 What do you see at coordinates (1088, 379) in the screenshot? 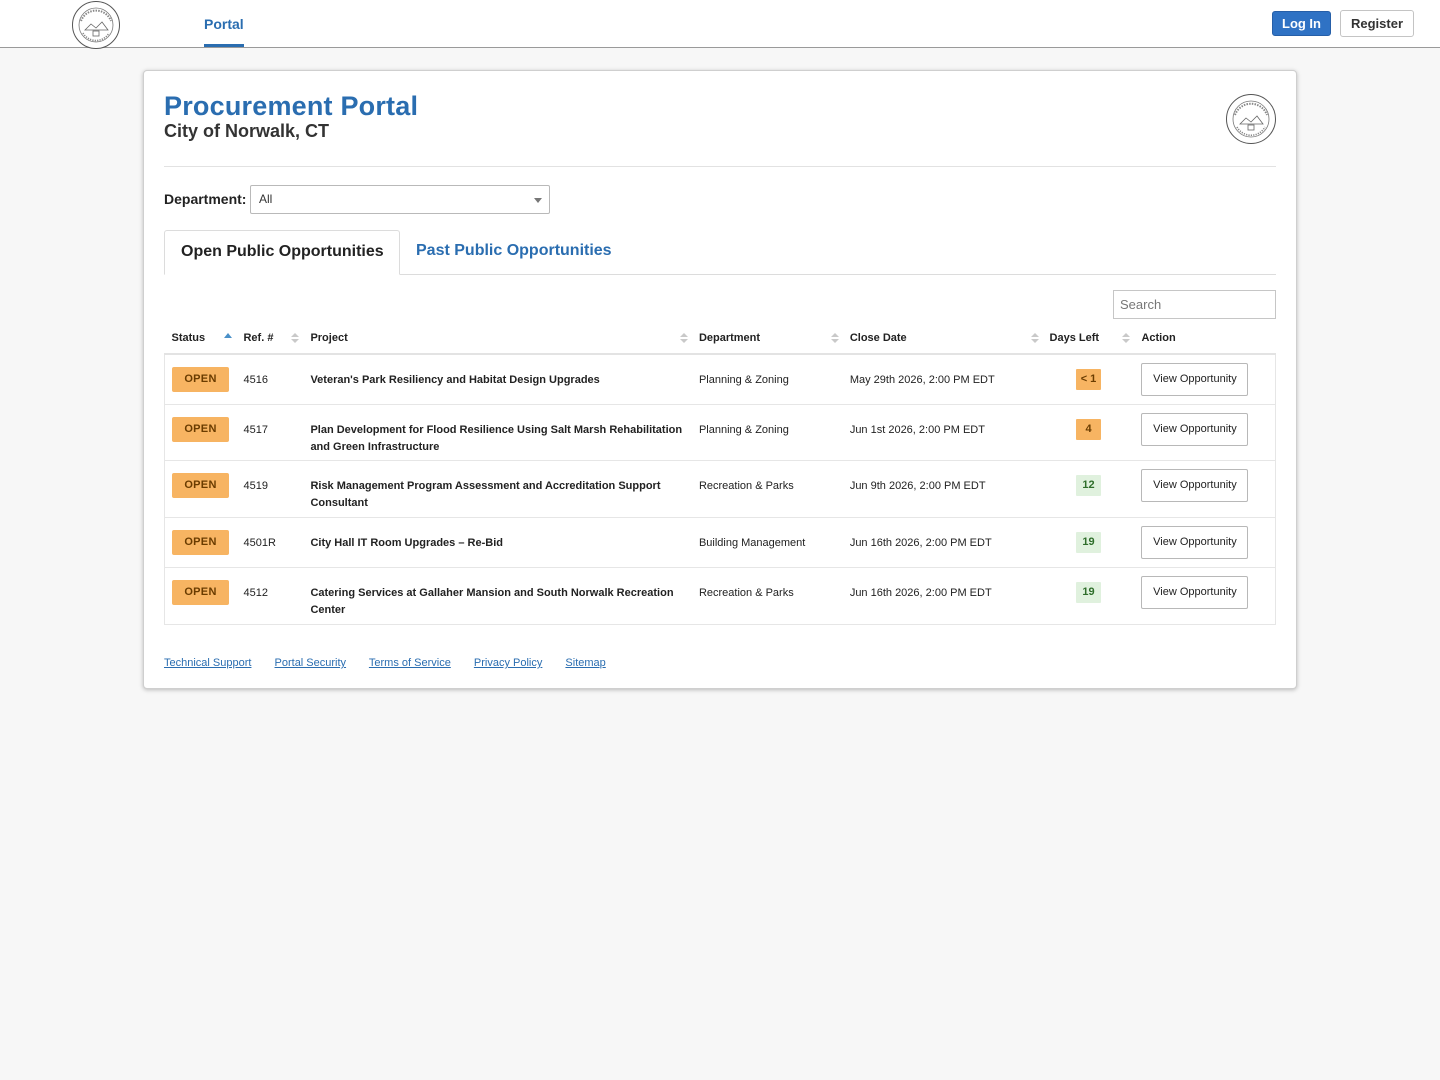
I see `days-left-badge: < 1` at bounding box center [1088, 379].